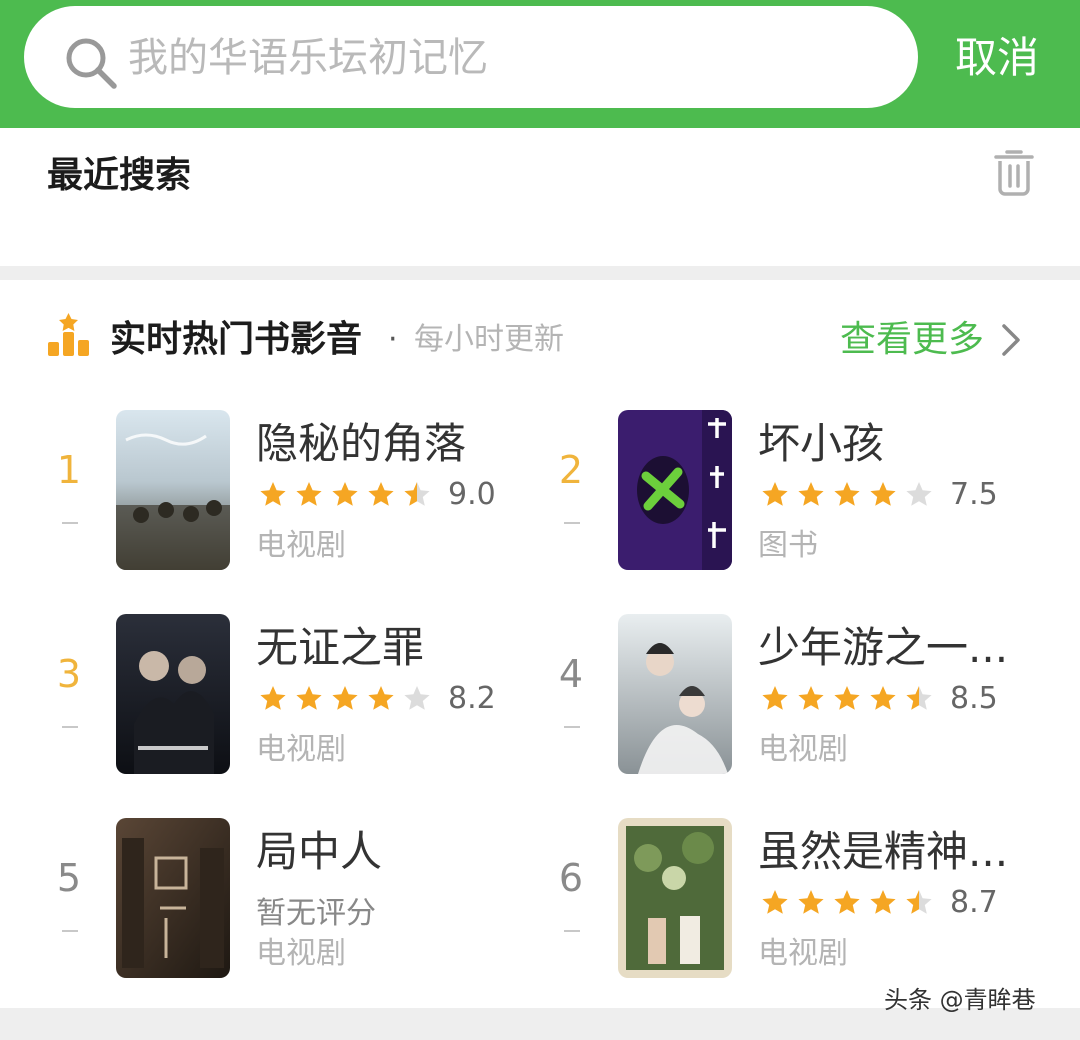  I want to click on star-rating: 8.7, so click(879, 903).